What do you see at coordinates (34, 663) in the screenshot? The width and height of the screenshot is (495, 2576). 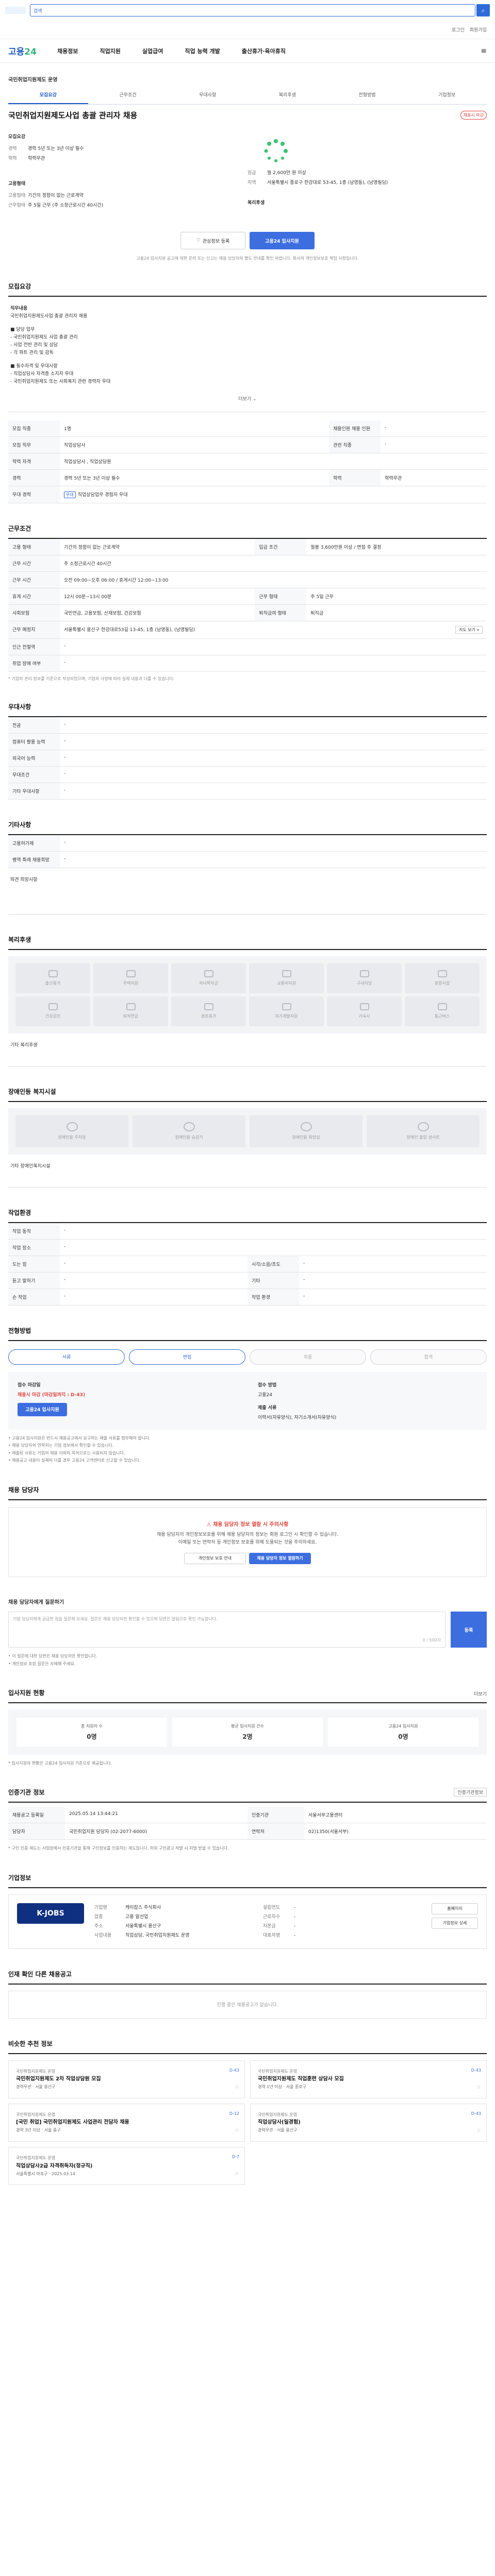 I see `cell-key: 취업 장애 여부` at bounding box center [34, 663].